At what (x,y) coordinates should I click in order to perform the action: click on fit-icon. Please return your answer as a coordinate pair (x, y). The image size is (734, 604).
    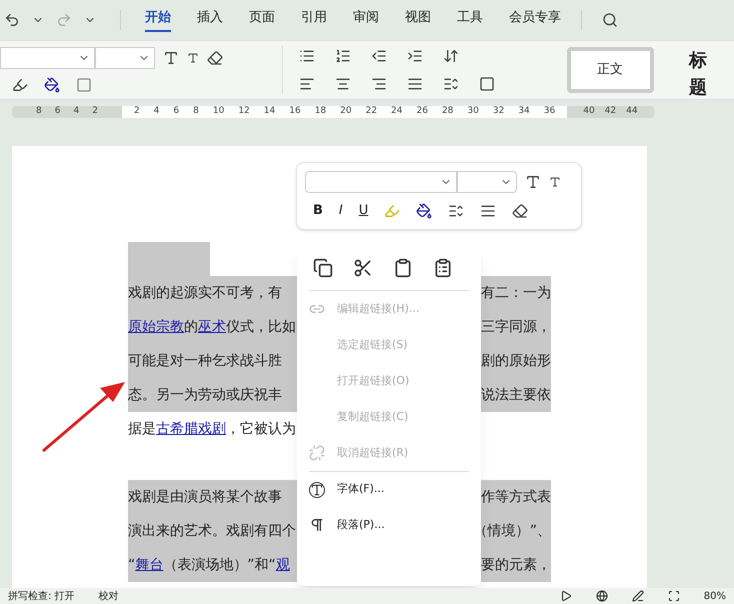
    Looking at the image, I should click on (674, 596).